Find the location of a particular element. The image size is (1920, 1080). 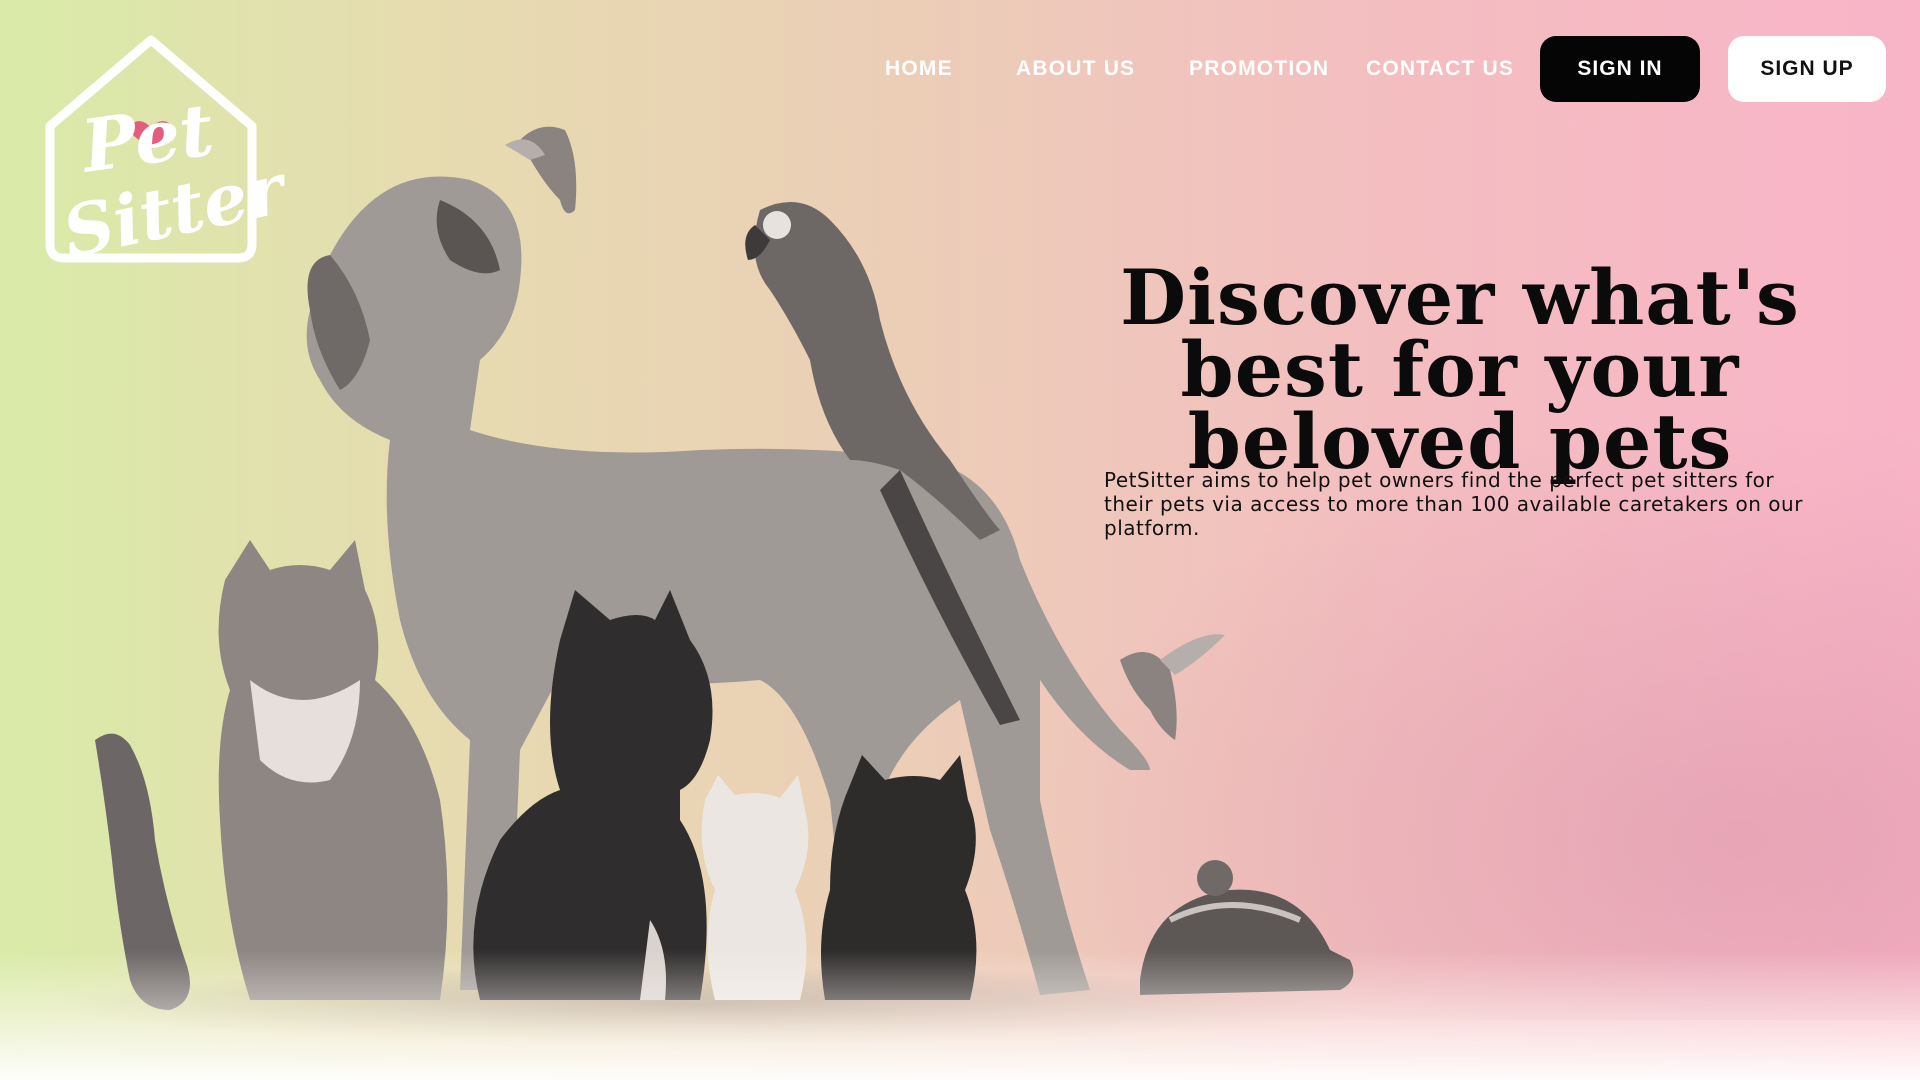

ferret-image is located at coordinates (142, 871).